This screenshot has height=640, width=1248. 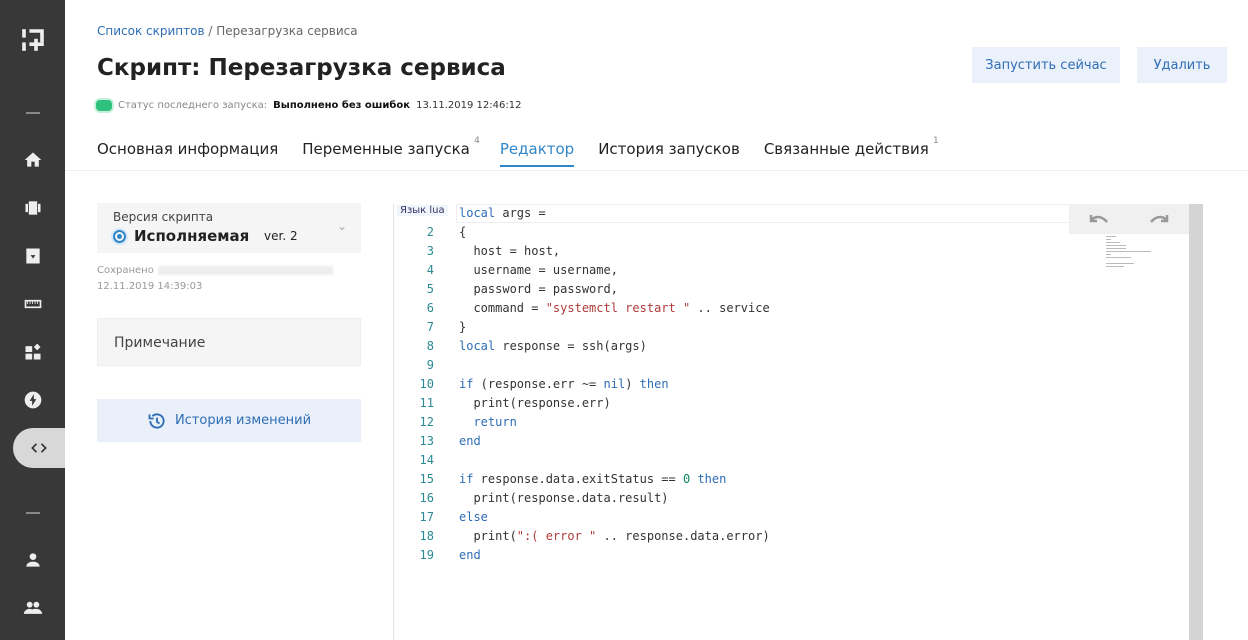 What do you see at coordinates (477, 141) in the screenshot?
I see `tab-badge: 4` at bounding box center [477, 141].